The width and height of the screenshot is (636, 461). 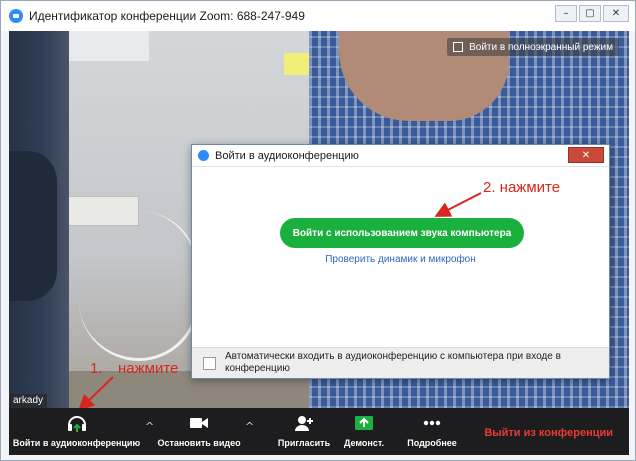 What do you see at coordinates (363, 443) in the screenshot?
I see `share-screen-label: Демонст.` at bounding box center [363, 443].